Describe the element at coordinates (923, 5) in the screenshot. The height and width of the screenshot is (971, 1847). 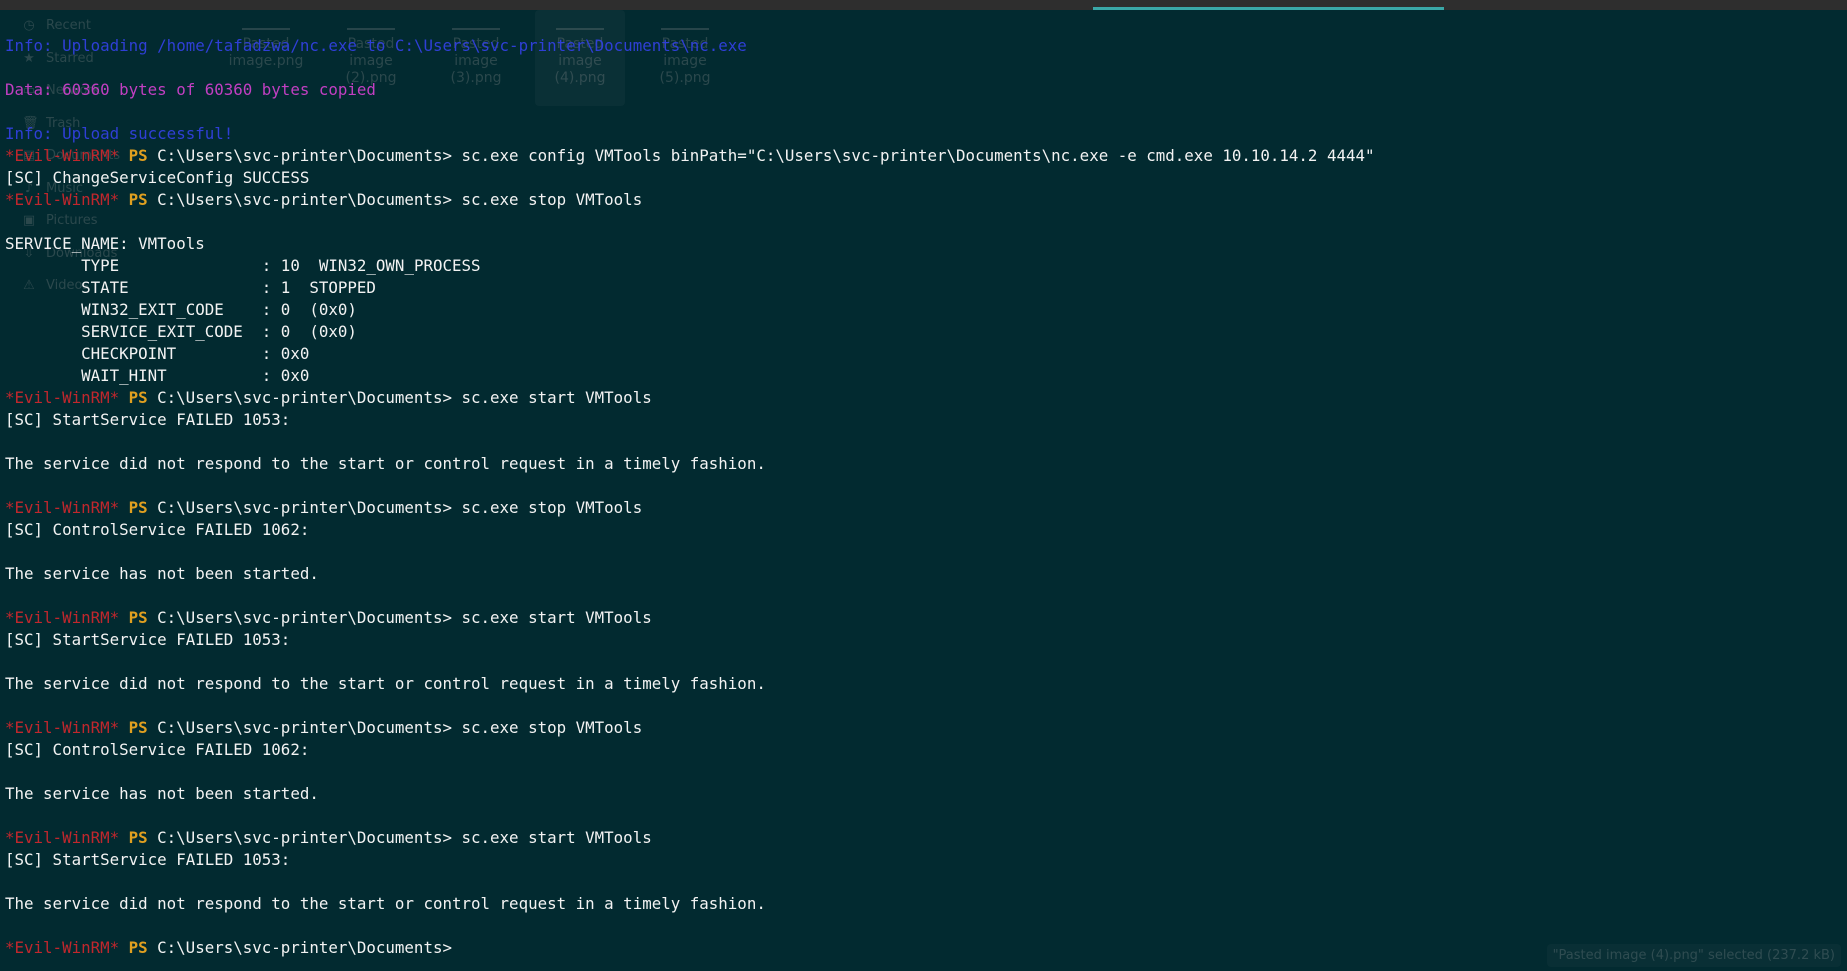
I see `window-top-bar` at that location.